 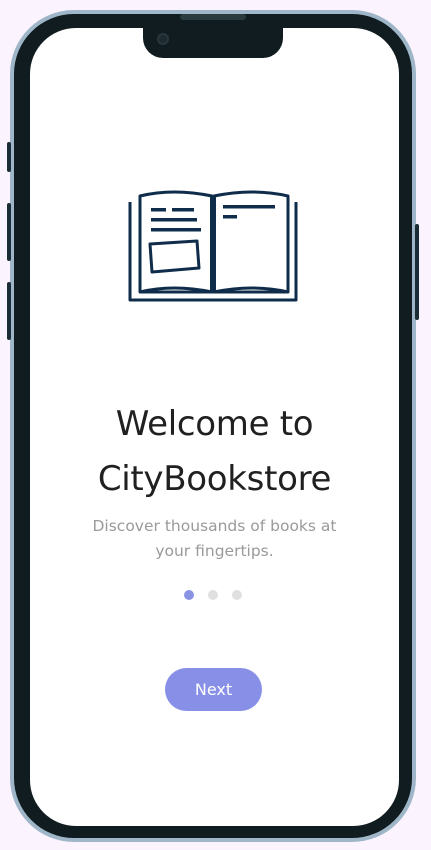 What do you see at coordinates (213, 17) in the screenshot?
I see `earpiece-speaker` at bounding box center [213, 17].